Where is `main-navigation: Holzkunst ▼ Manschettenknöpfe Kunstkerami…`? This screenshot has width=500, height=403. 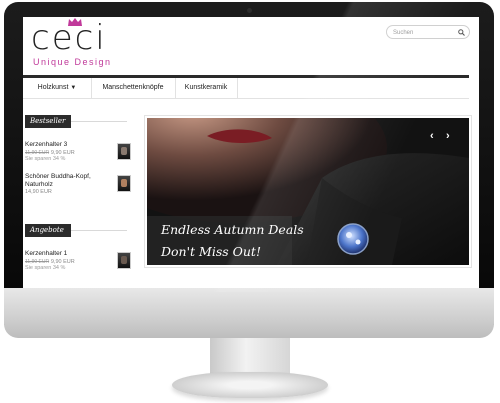
main-navigation: Holzkunst ▼ Manschettenknöpfe Kunstkerami… is located at coordinates (246, 87).